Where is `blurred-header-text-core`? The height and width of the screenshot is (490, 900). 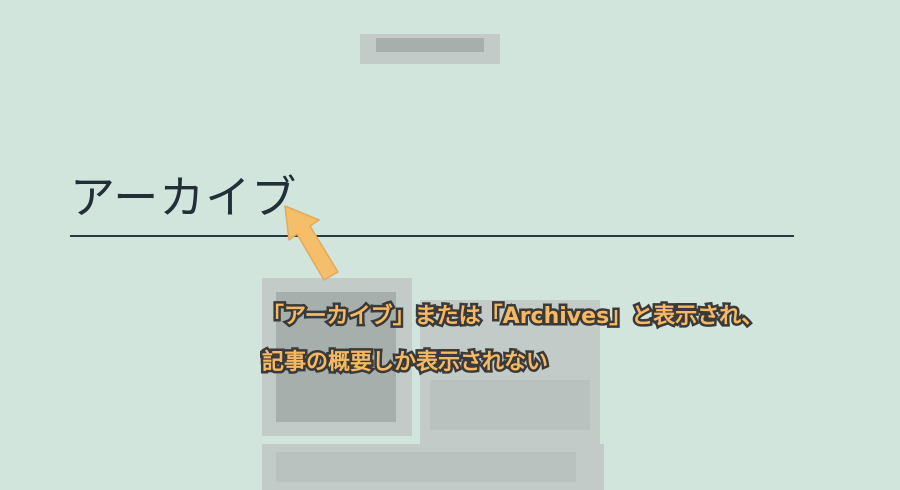 blurred-header-text-core is located at coordinates (430, 45).